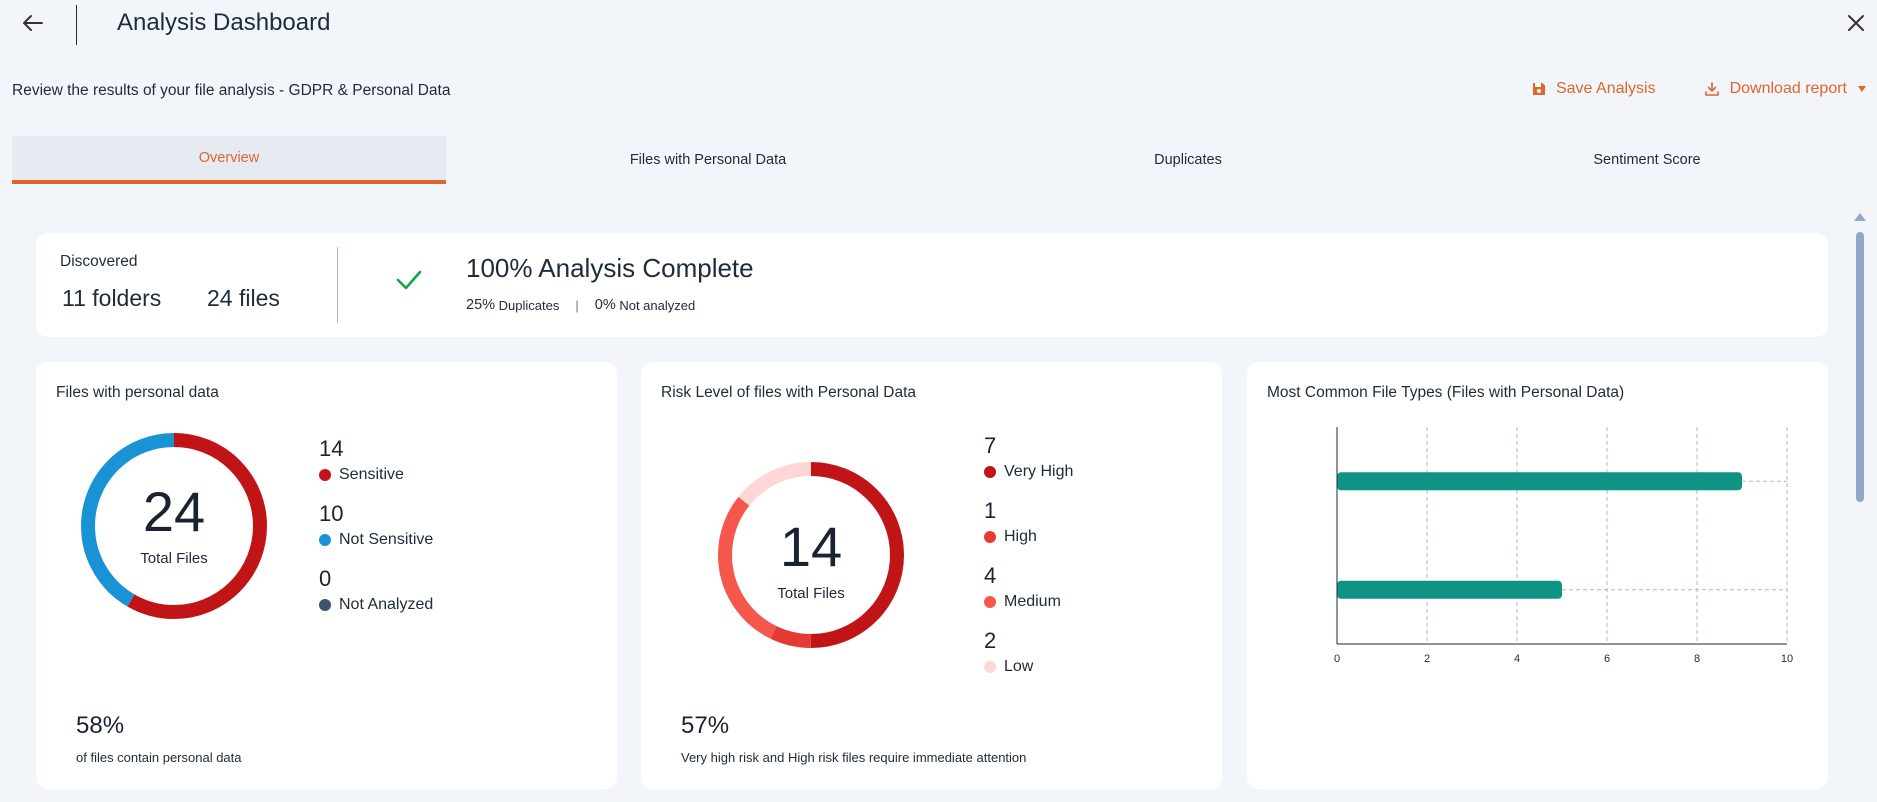 This screenshot has width=1877, height=802. I want to click on x-tick-label: 8, so click(1697, 659).